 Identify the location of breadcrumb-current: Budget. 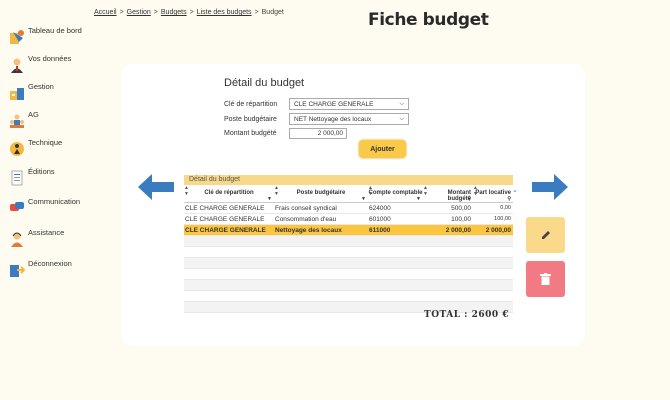
(272, 12).